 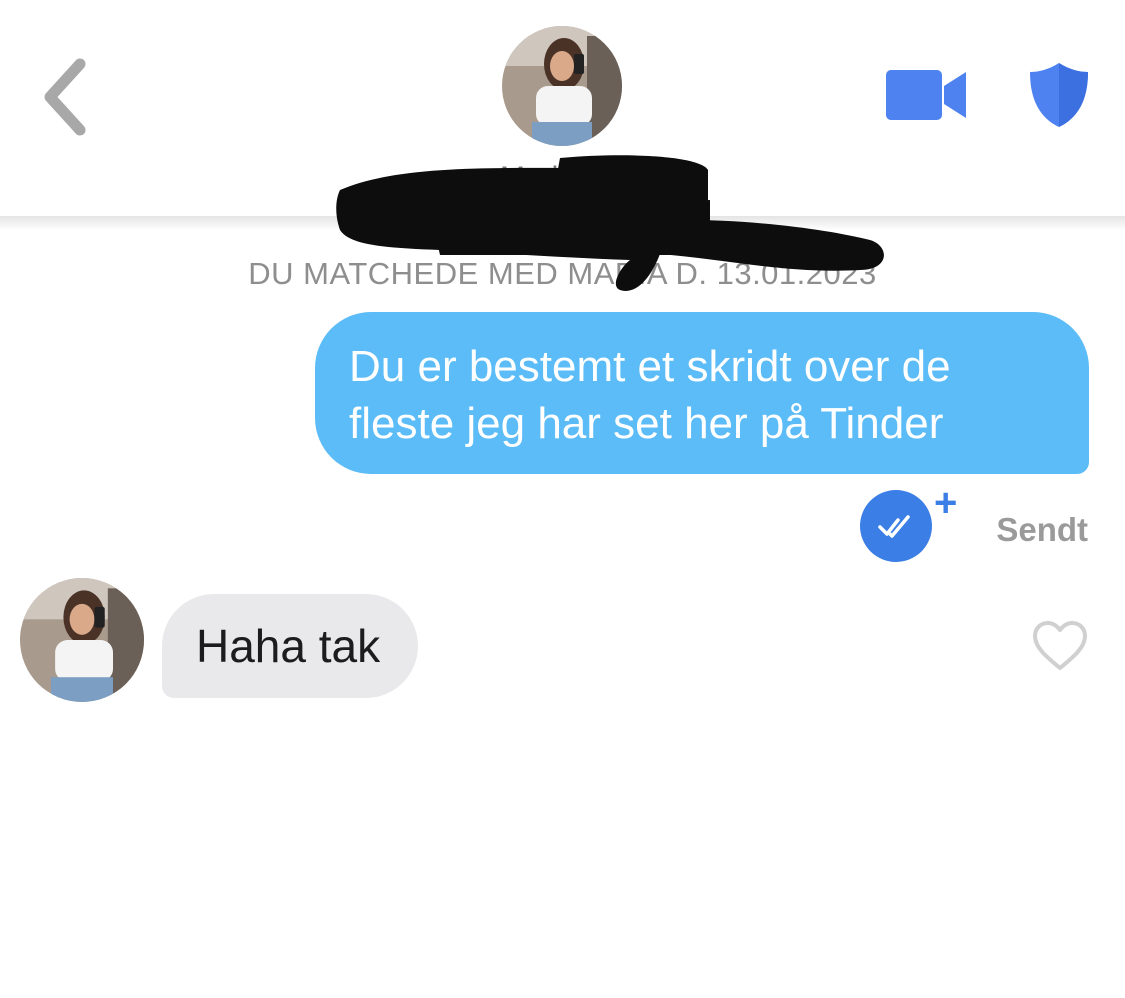 I want to click on message-status-row: + Sendt, so click(x=978, y=521).